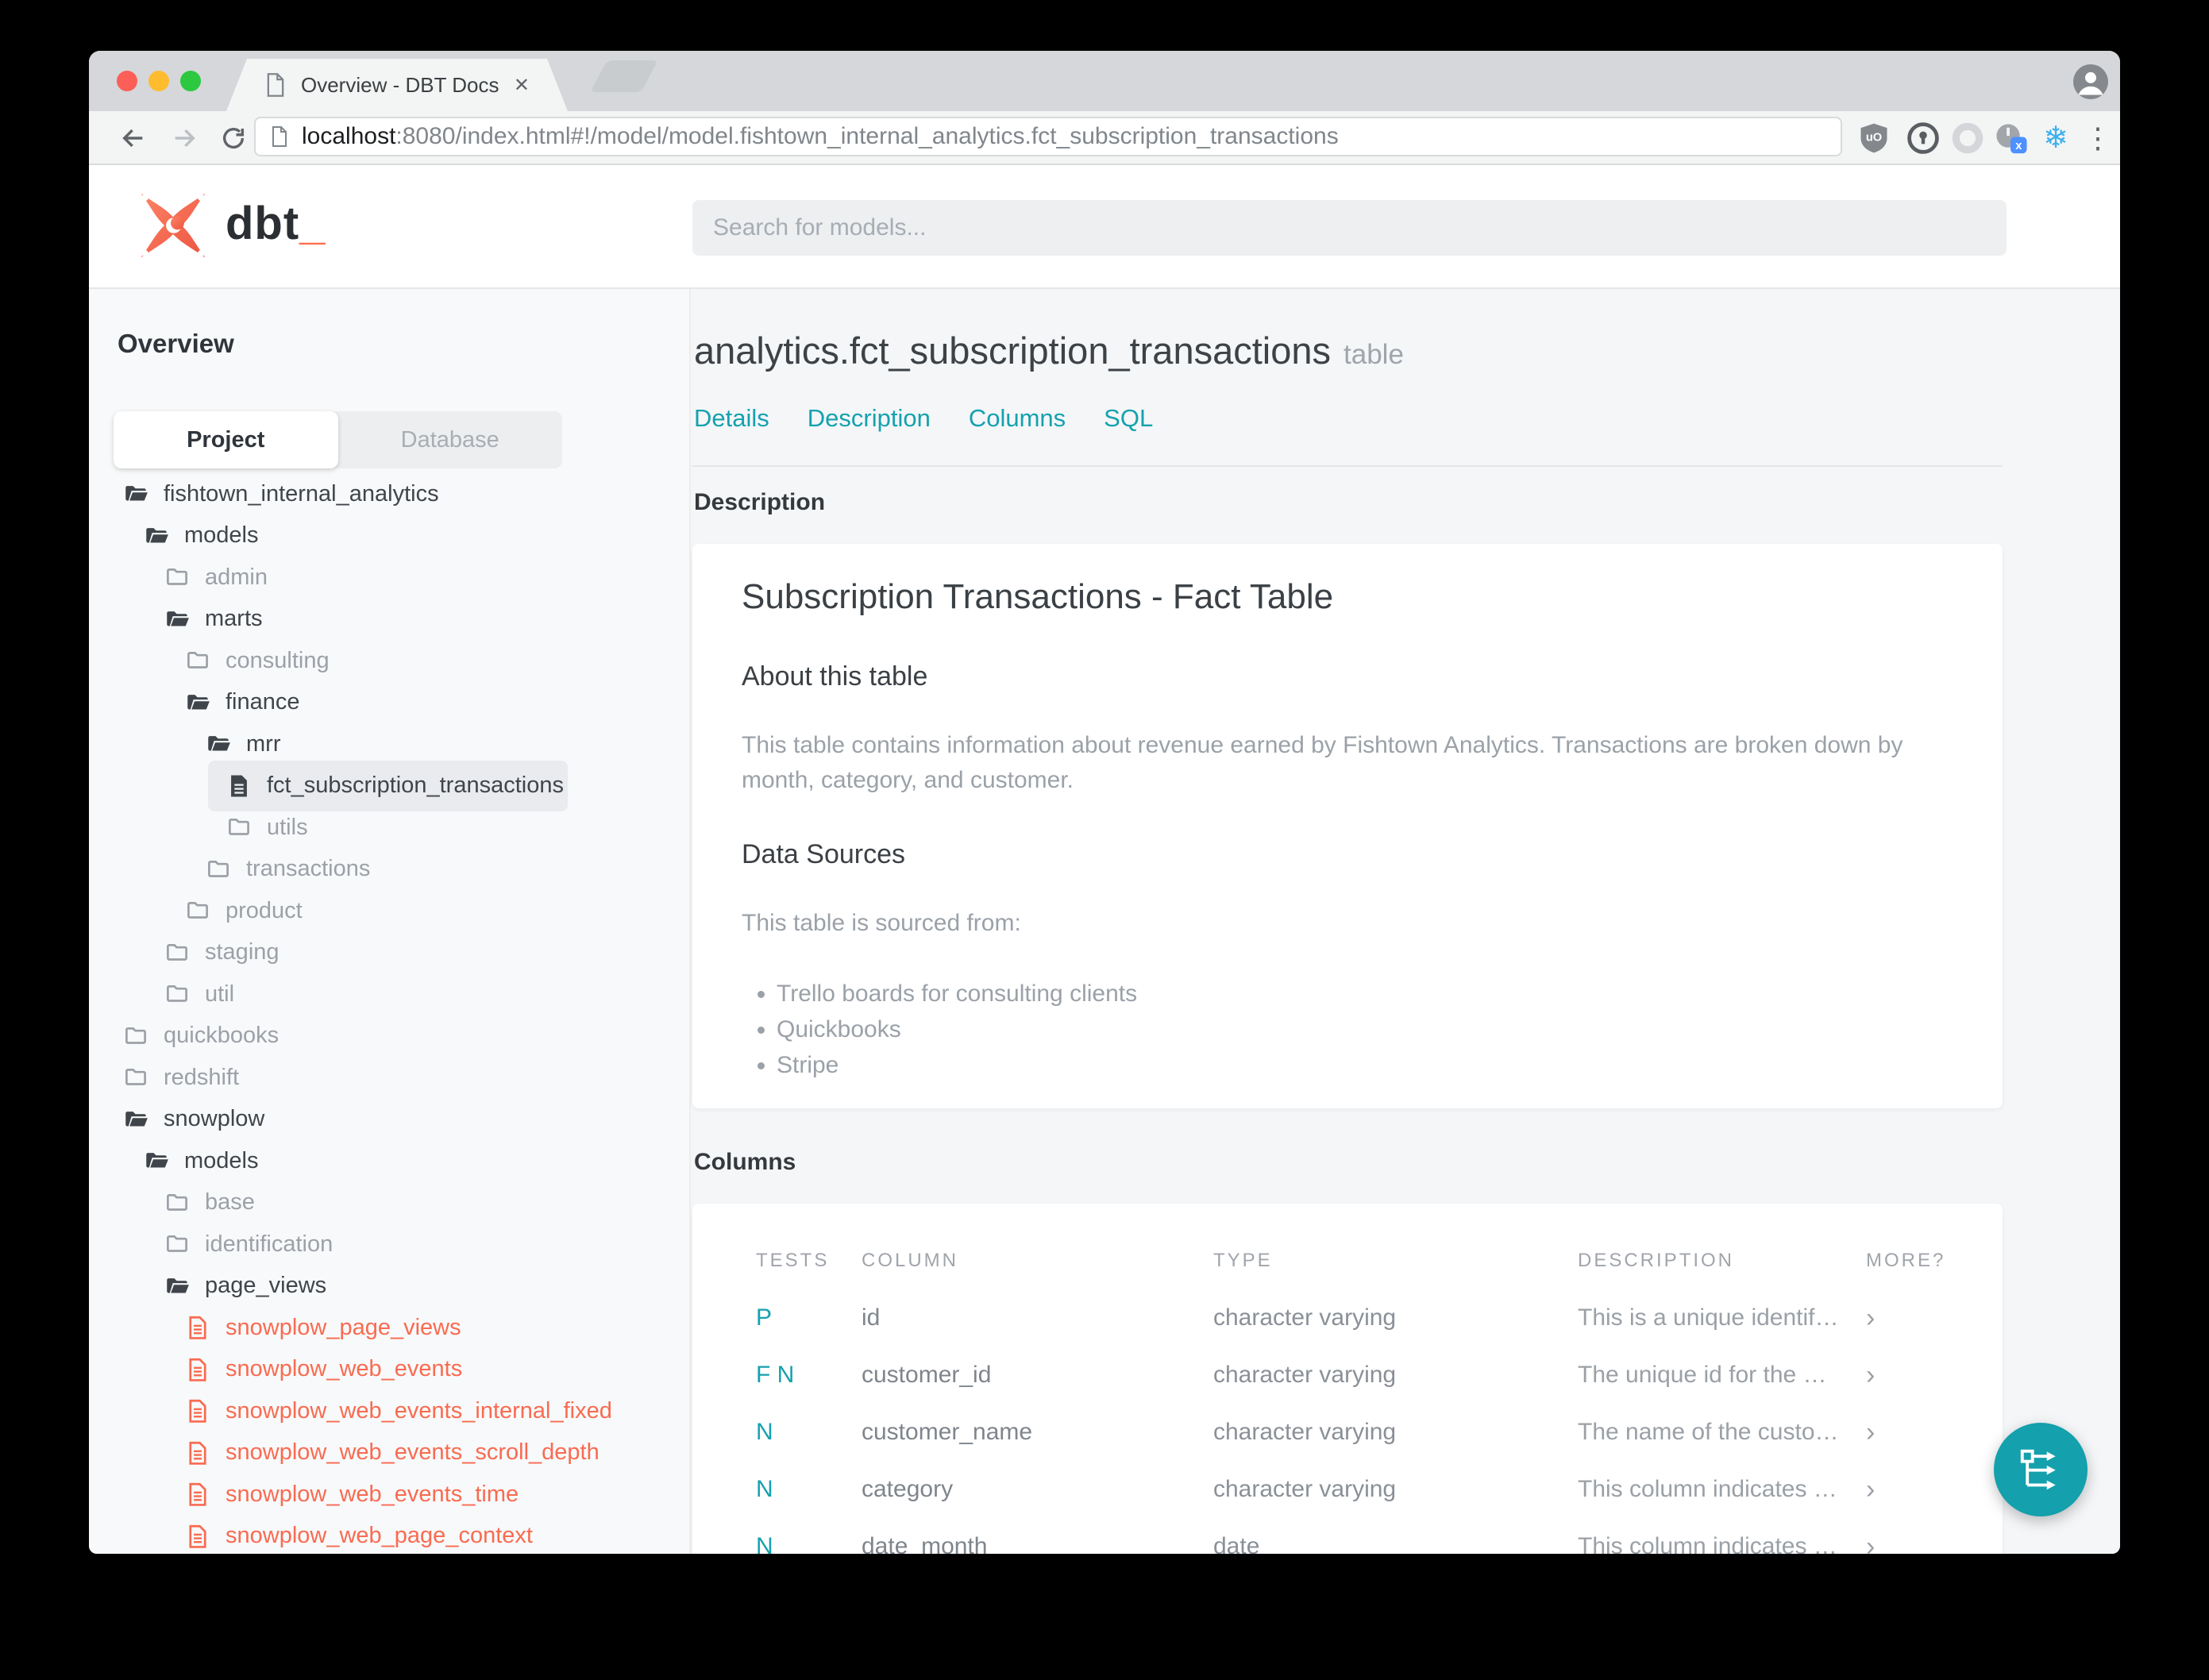 The height and width of the screenshot is (1680, 2209). Describe the element at coordinates (389, 620) in the screenshot. I see `tree-item-marts: marts` at that location.